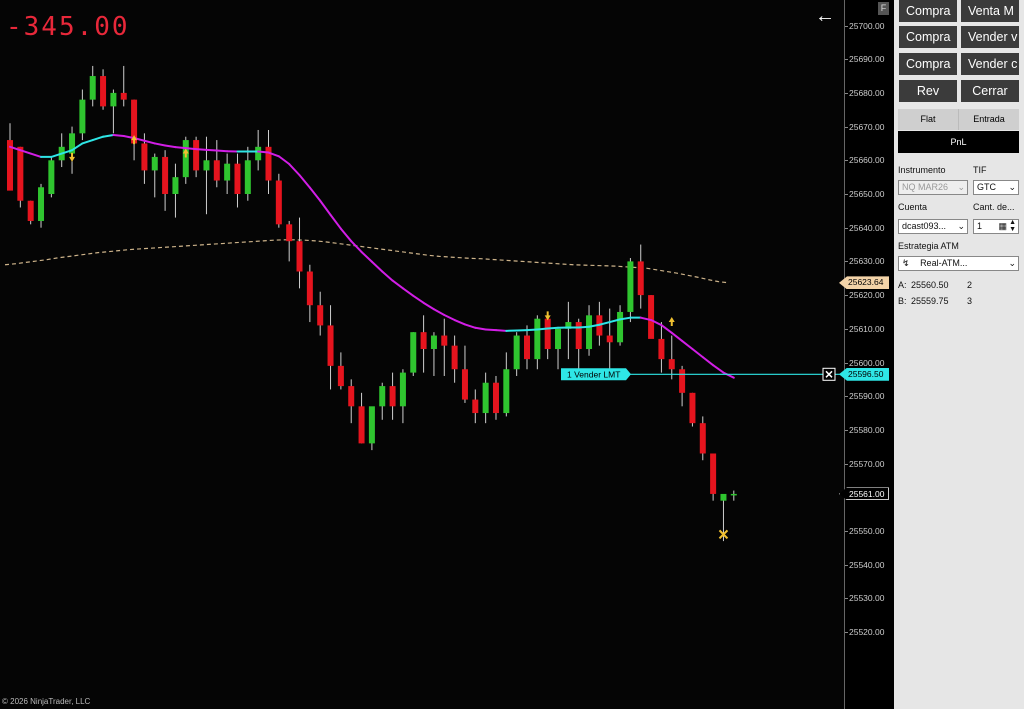  I want to click on reverse-button: Rev, so click(928, 91).